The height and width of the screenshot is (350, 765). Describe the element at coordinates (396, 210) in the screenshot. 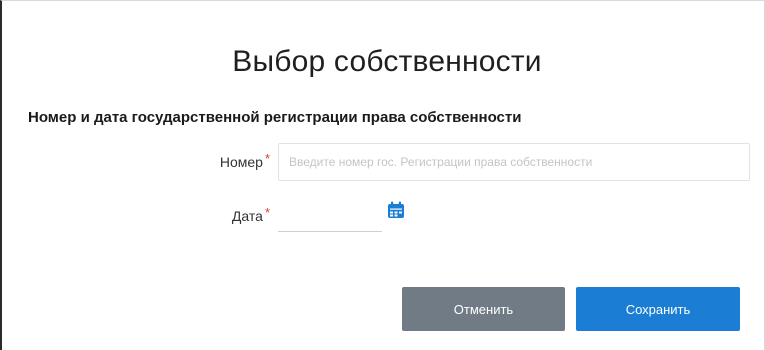

I see `calendar-icon` at that location.